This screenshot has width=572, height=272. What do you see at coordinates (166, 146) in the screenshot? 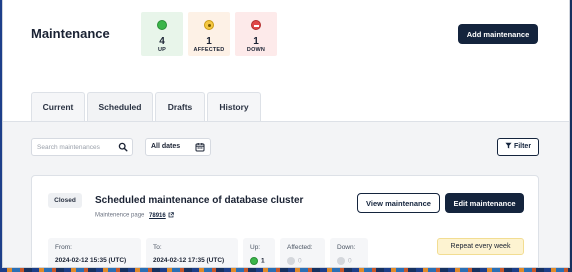
I see `date-range-label: All dates` at bounding box center [166, 146].